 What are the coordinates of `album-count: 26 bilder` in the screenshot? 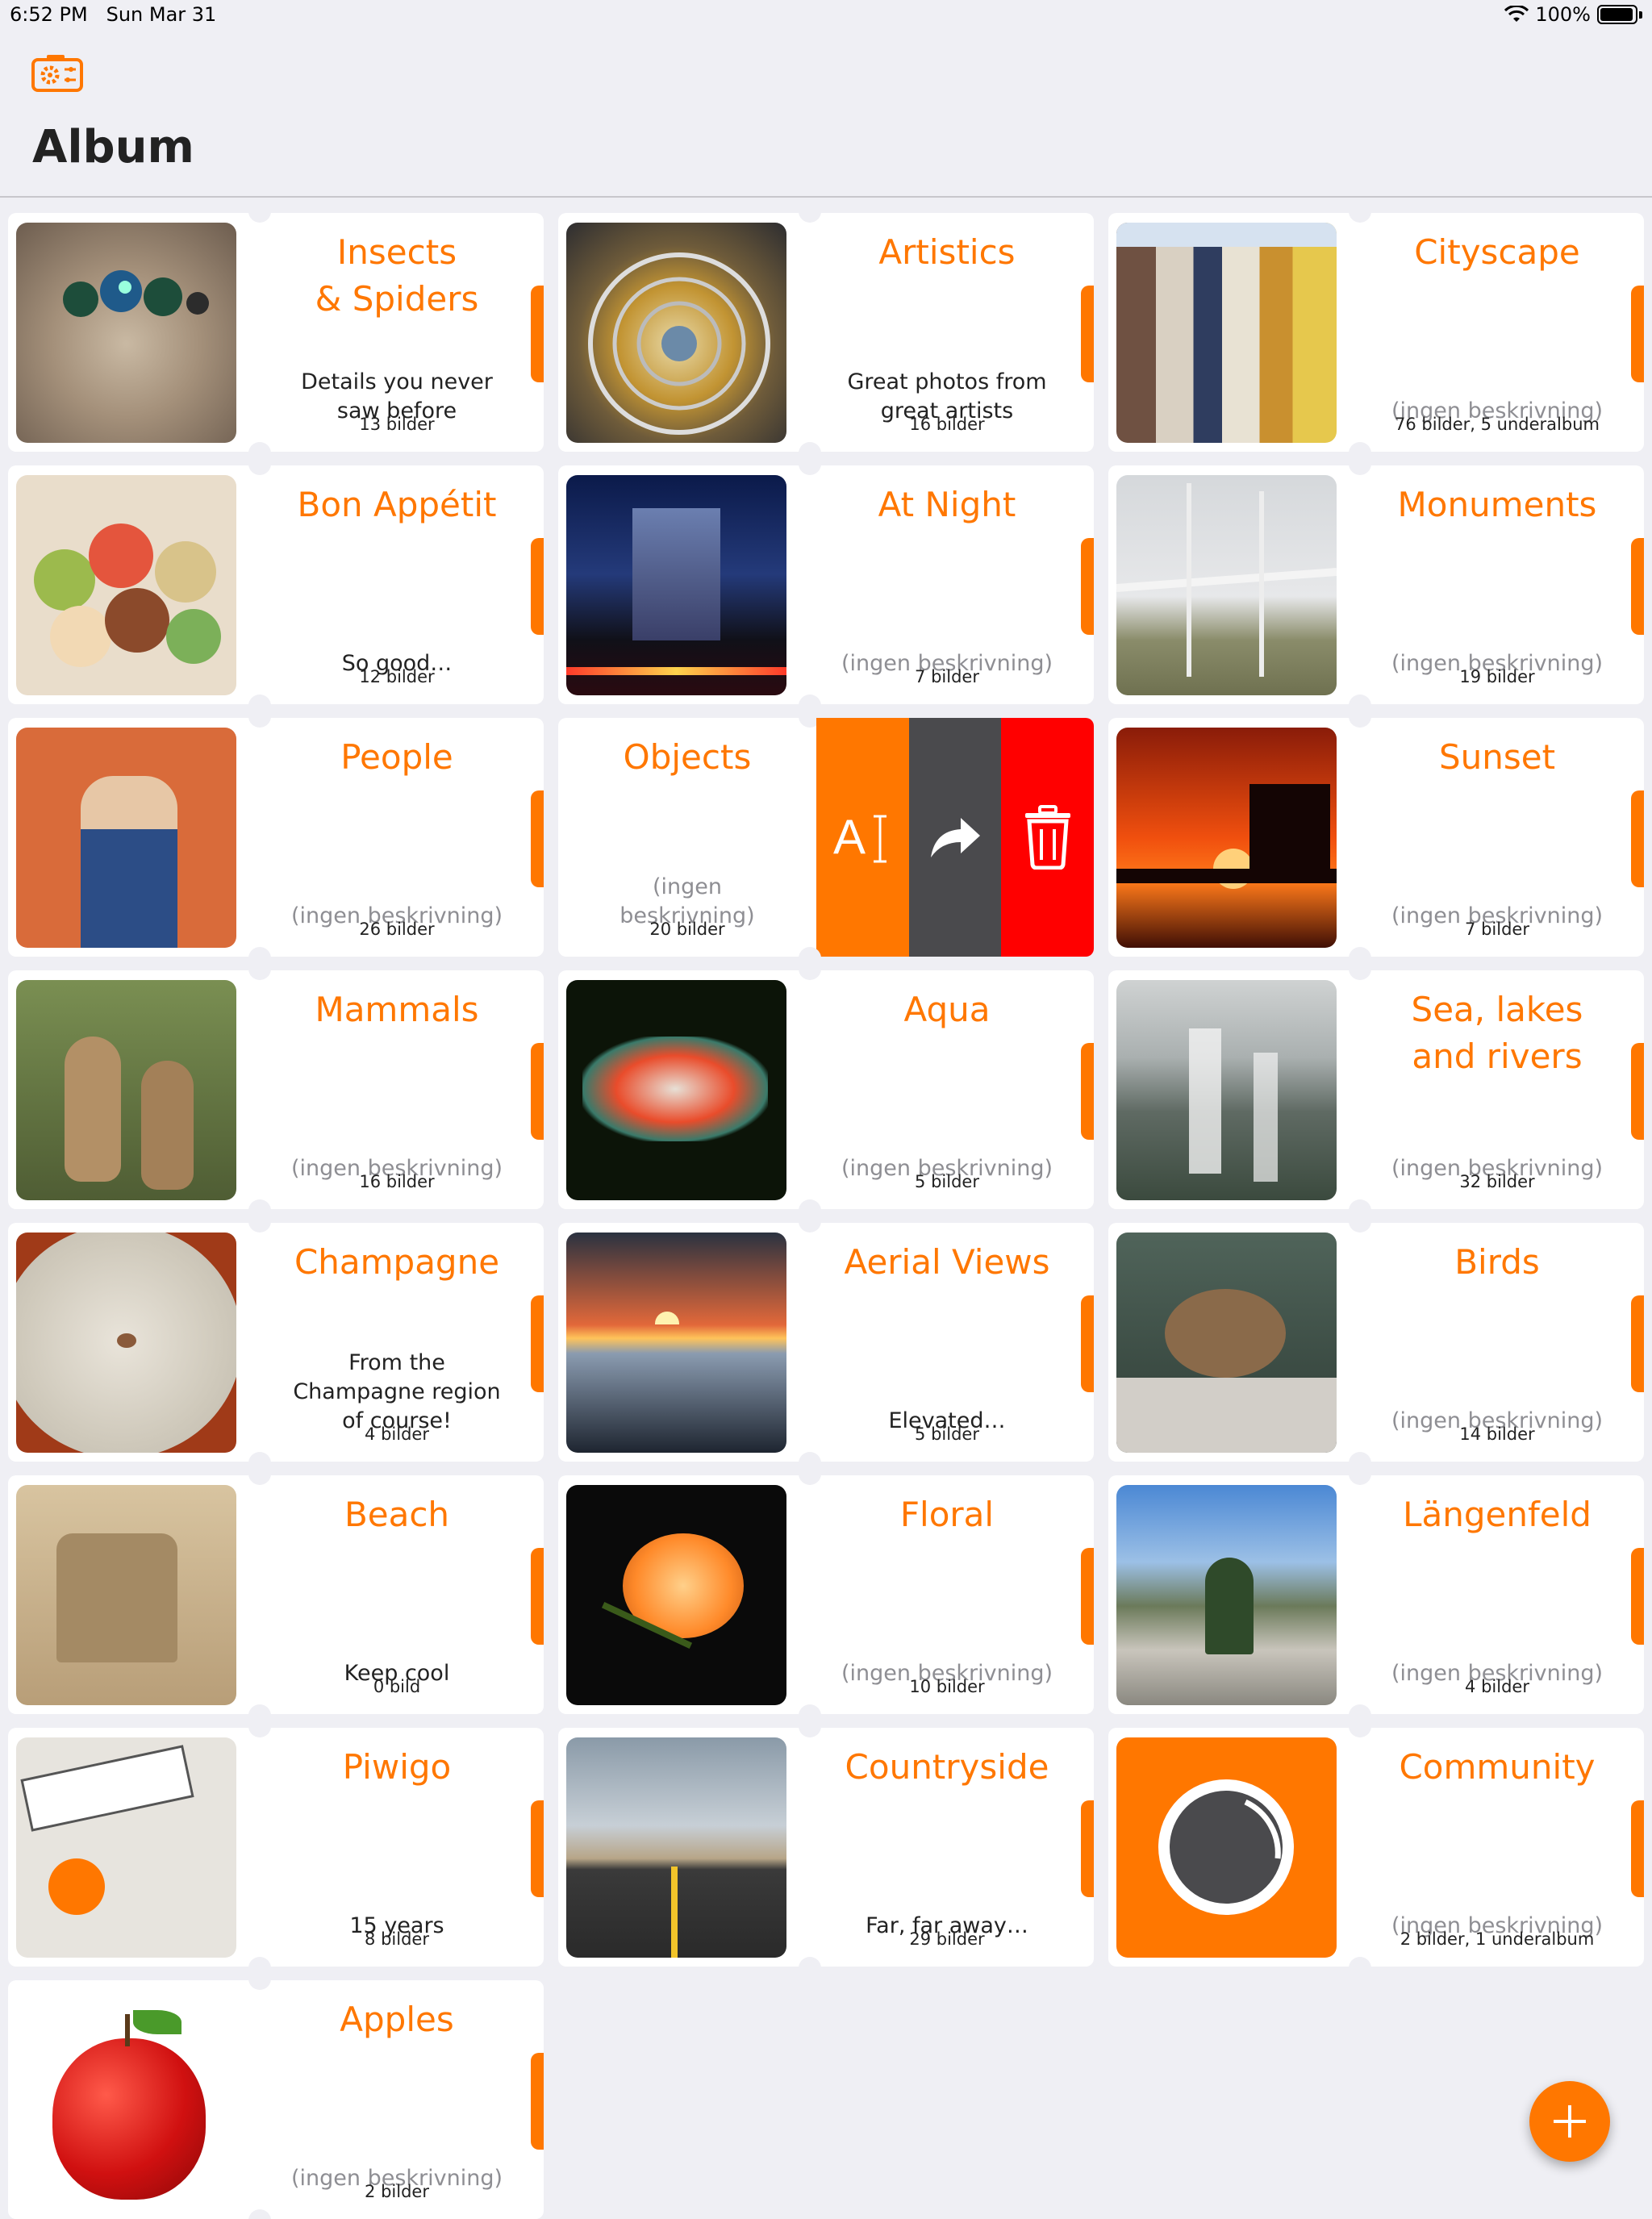 It's located at (397, 929).